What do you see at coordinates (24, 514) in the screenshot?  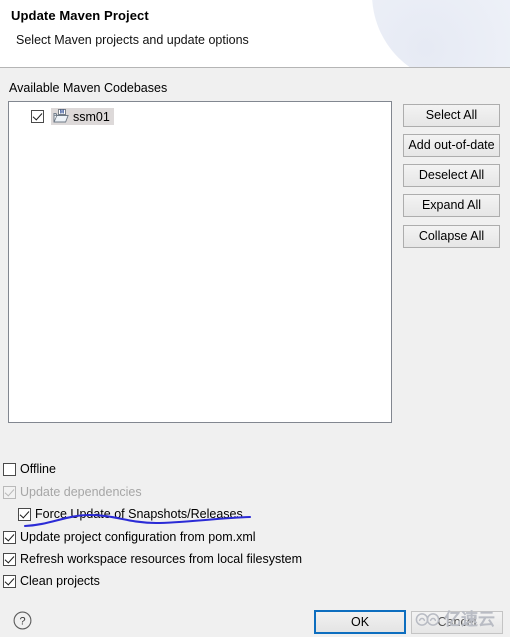 I see `option-force-update-snapshots-checkbox` at bounding box center [24, 514].